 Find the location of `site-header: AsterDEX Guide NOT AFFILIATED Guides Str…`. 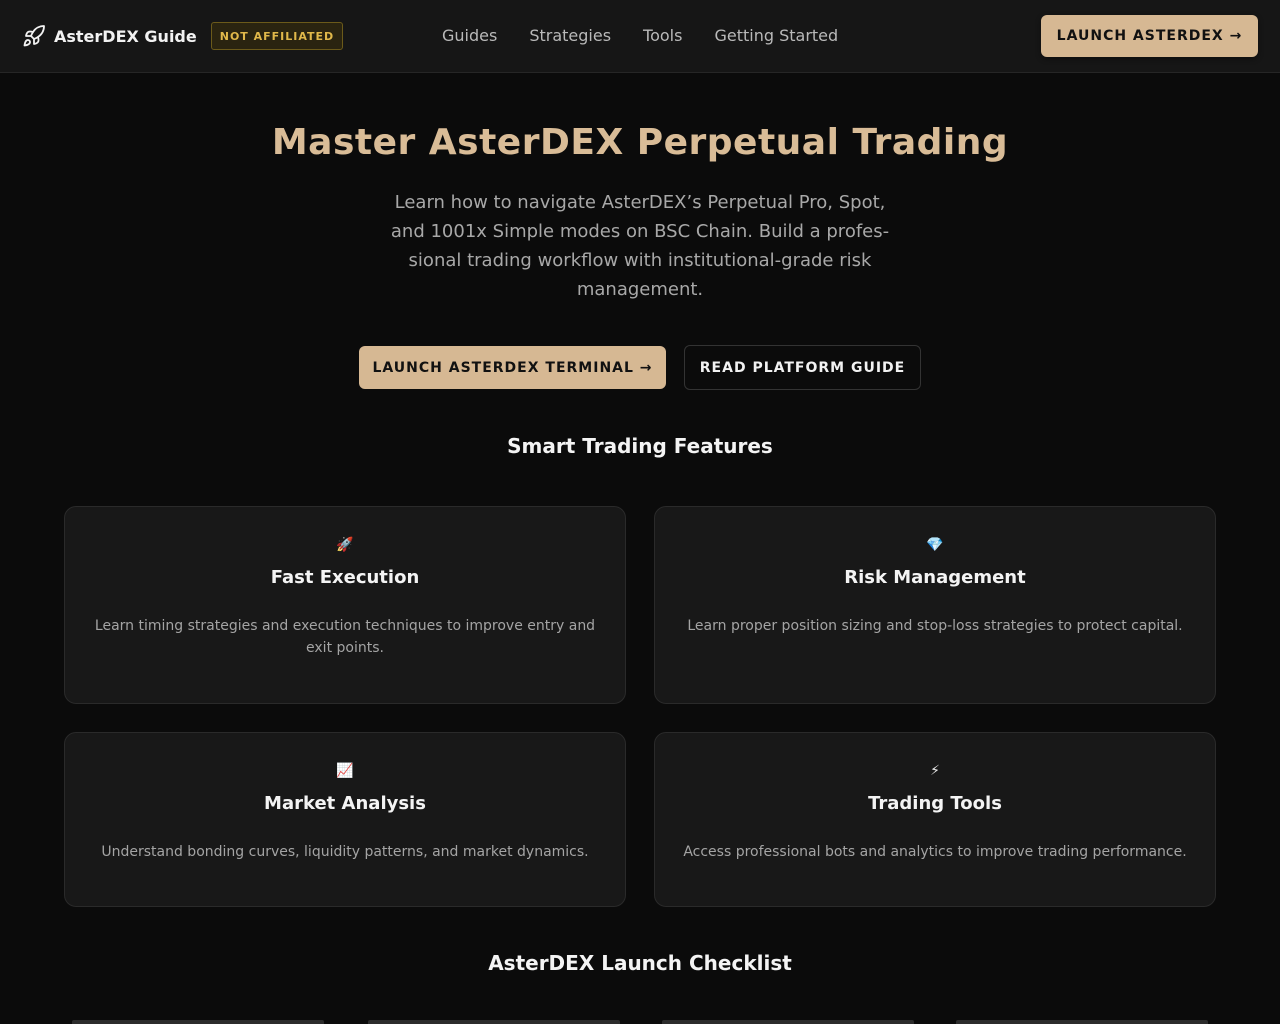

site-header: AsterDEX Guide NOT AFFILIATED Guides Str… is located at coordinates (640, 36).